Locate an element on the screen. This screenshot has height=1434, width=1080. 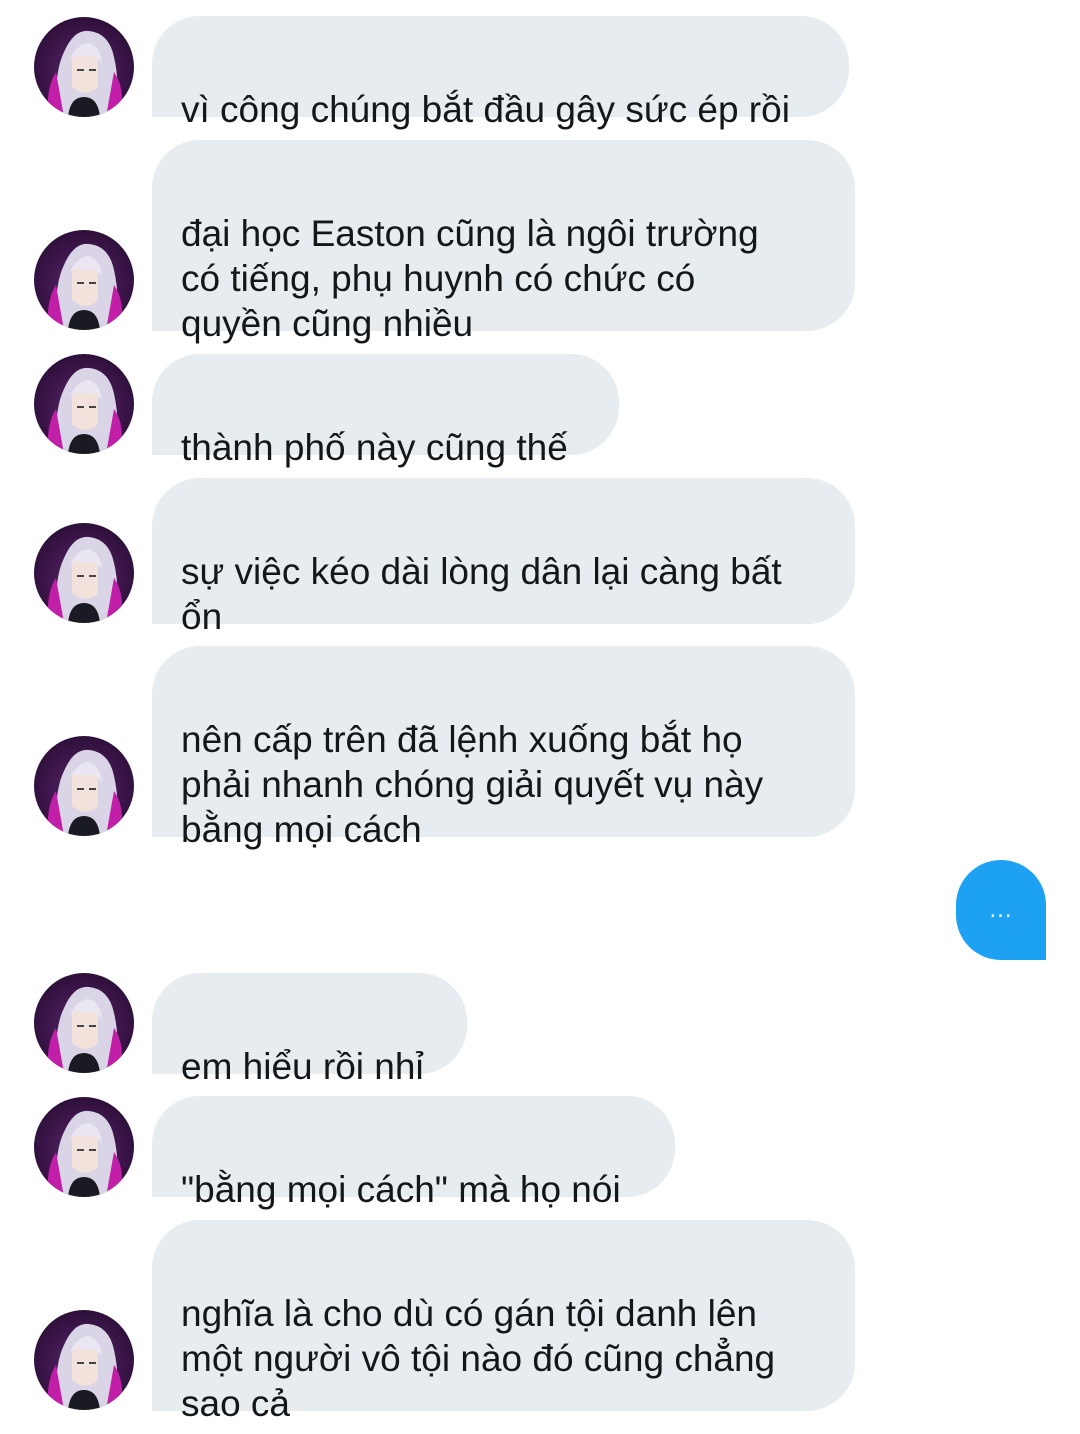
message-text: sự việc kéo dài lòng dân lại càng bất ổn is located at coordinates (481, 594).